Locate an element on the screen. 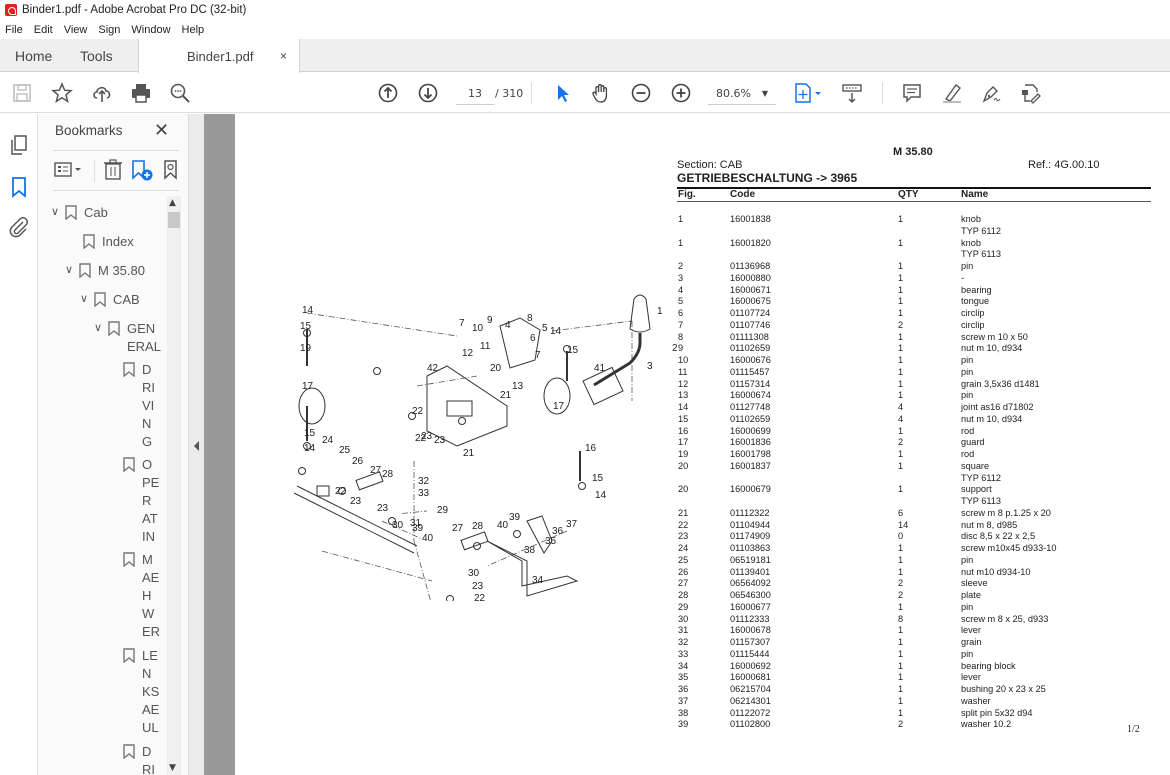 The height and width of the screenshot is (775, 1170). diagram-part-guard is located at coordinates (312, 406).